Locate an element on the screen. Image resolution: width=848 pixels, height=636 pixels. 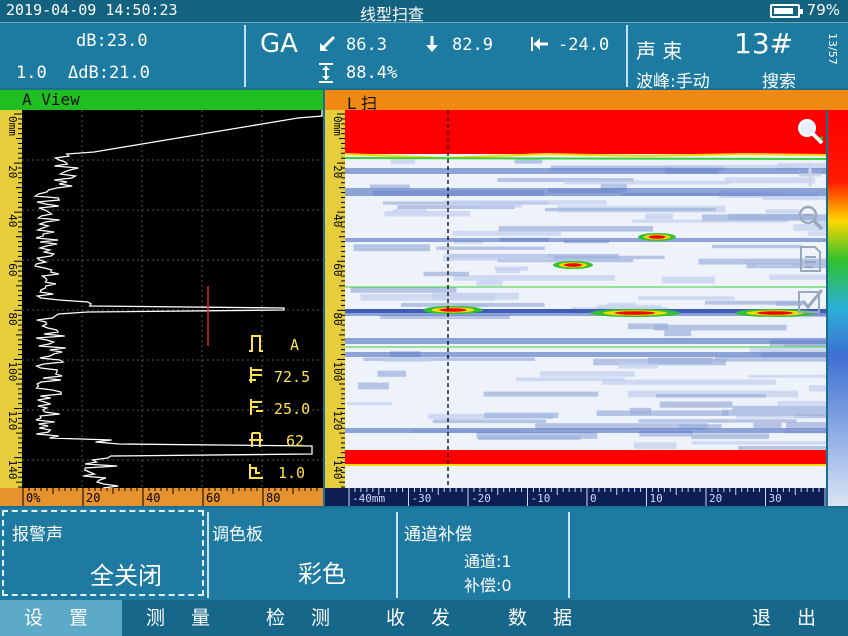
menu-inspect: 检 测 is located at coordinates (303, 618).